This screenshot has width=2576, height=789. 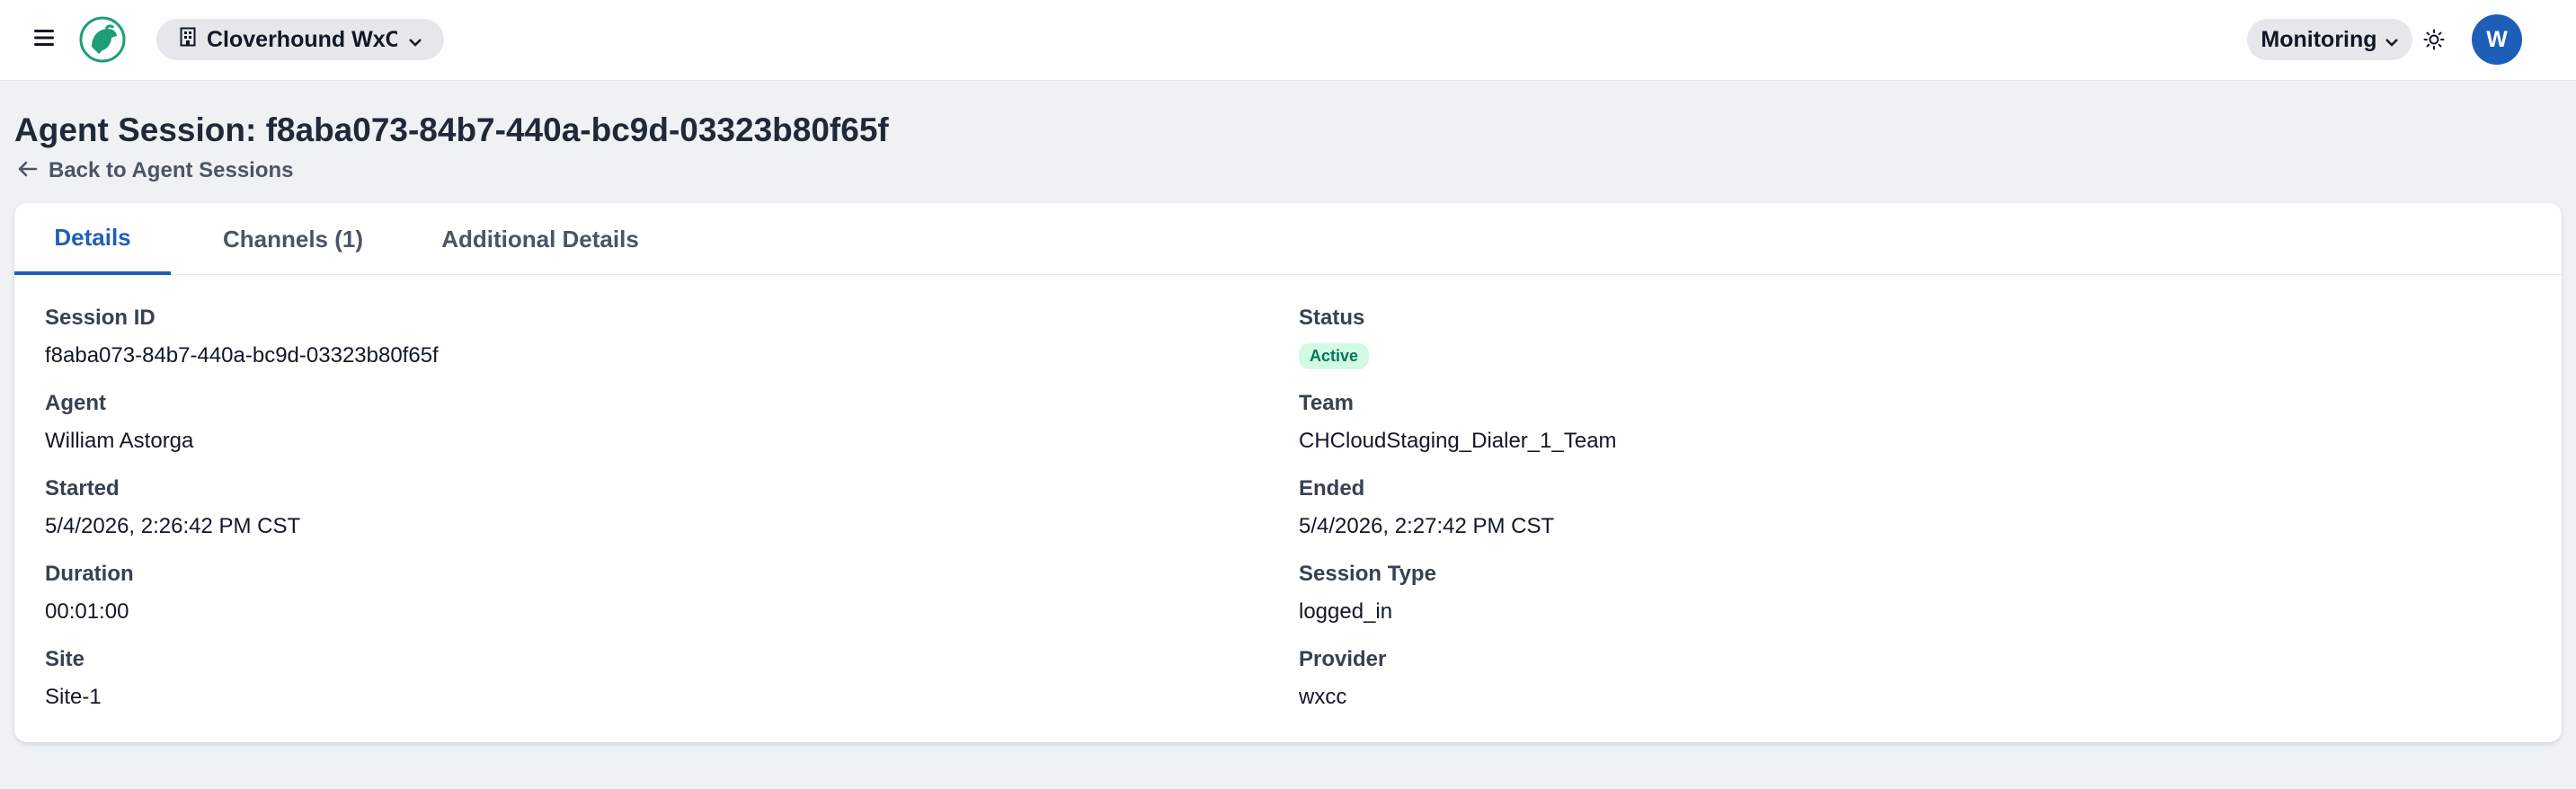 I want to click on sun-icon, so click(x=2434, y=39).